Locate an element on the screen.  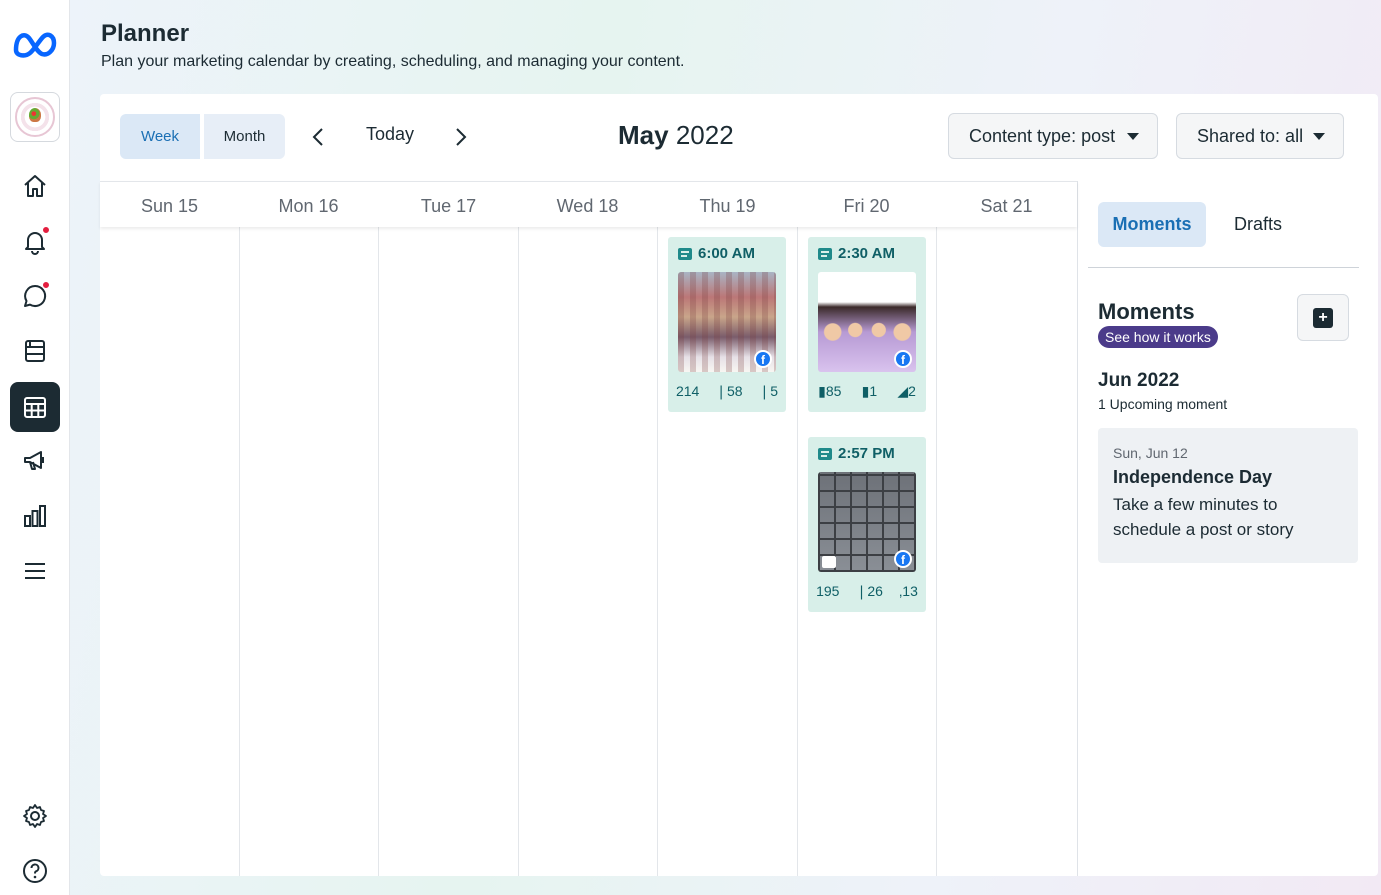
next-button is located at coordinates (461, 137).